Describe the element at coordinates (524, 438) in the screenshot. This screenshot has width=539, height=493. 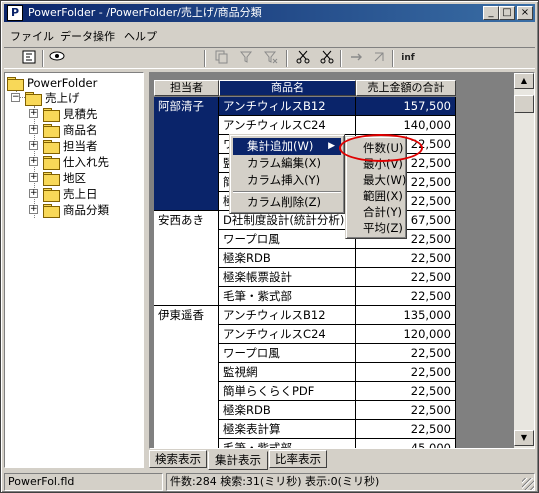
I see `scroll-down-button: ▼` at that location.